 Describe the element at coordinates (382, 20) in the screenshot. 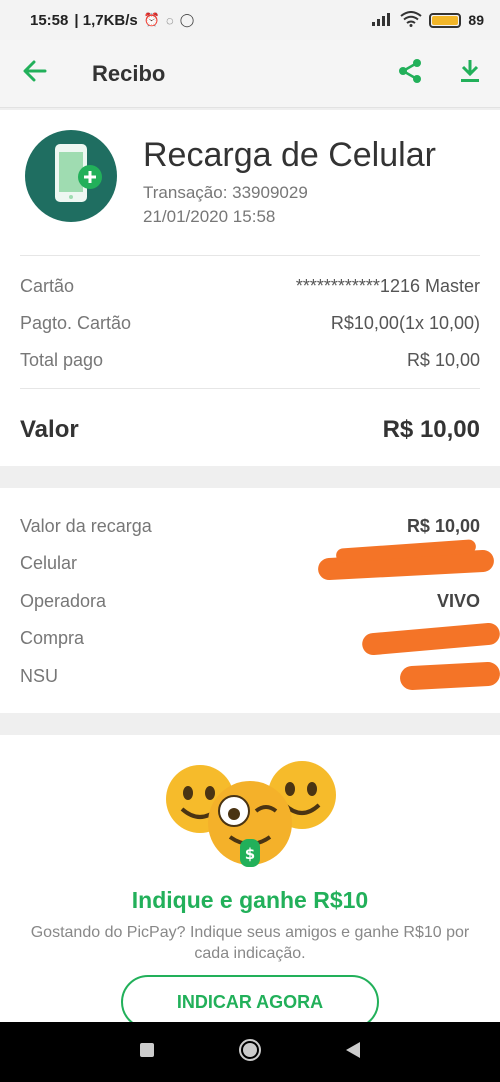

I see `signal-icon` at that location.